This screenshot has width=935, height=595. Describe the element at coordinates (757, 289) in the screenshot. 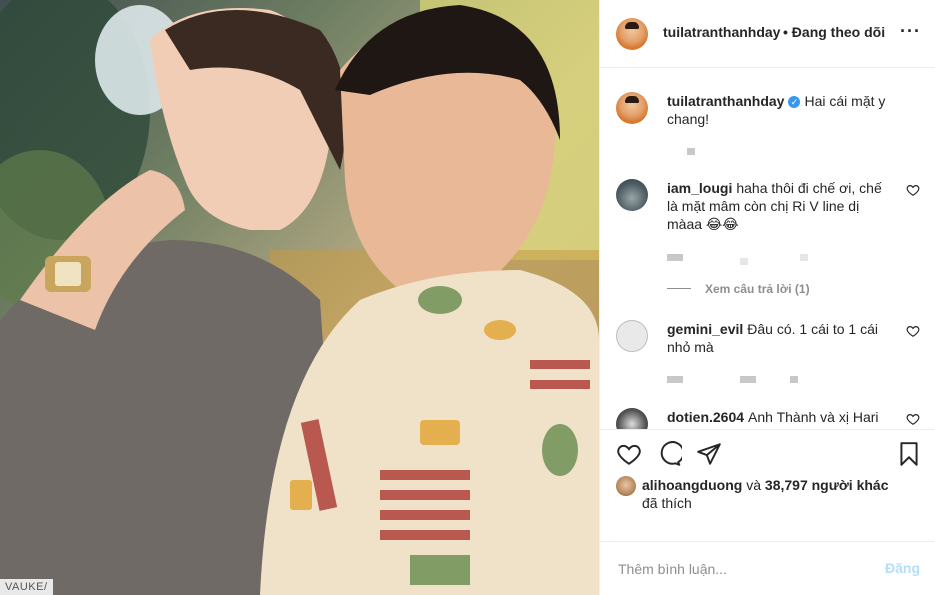

I see `view-replies-label: Xem câu trả lời (1)` at that location.